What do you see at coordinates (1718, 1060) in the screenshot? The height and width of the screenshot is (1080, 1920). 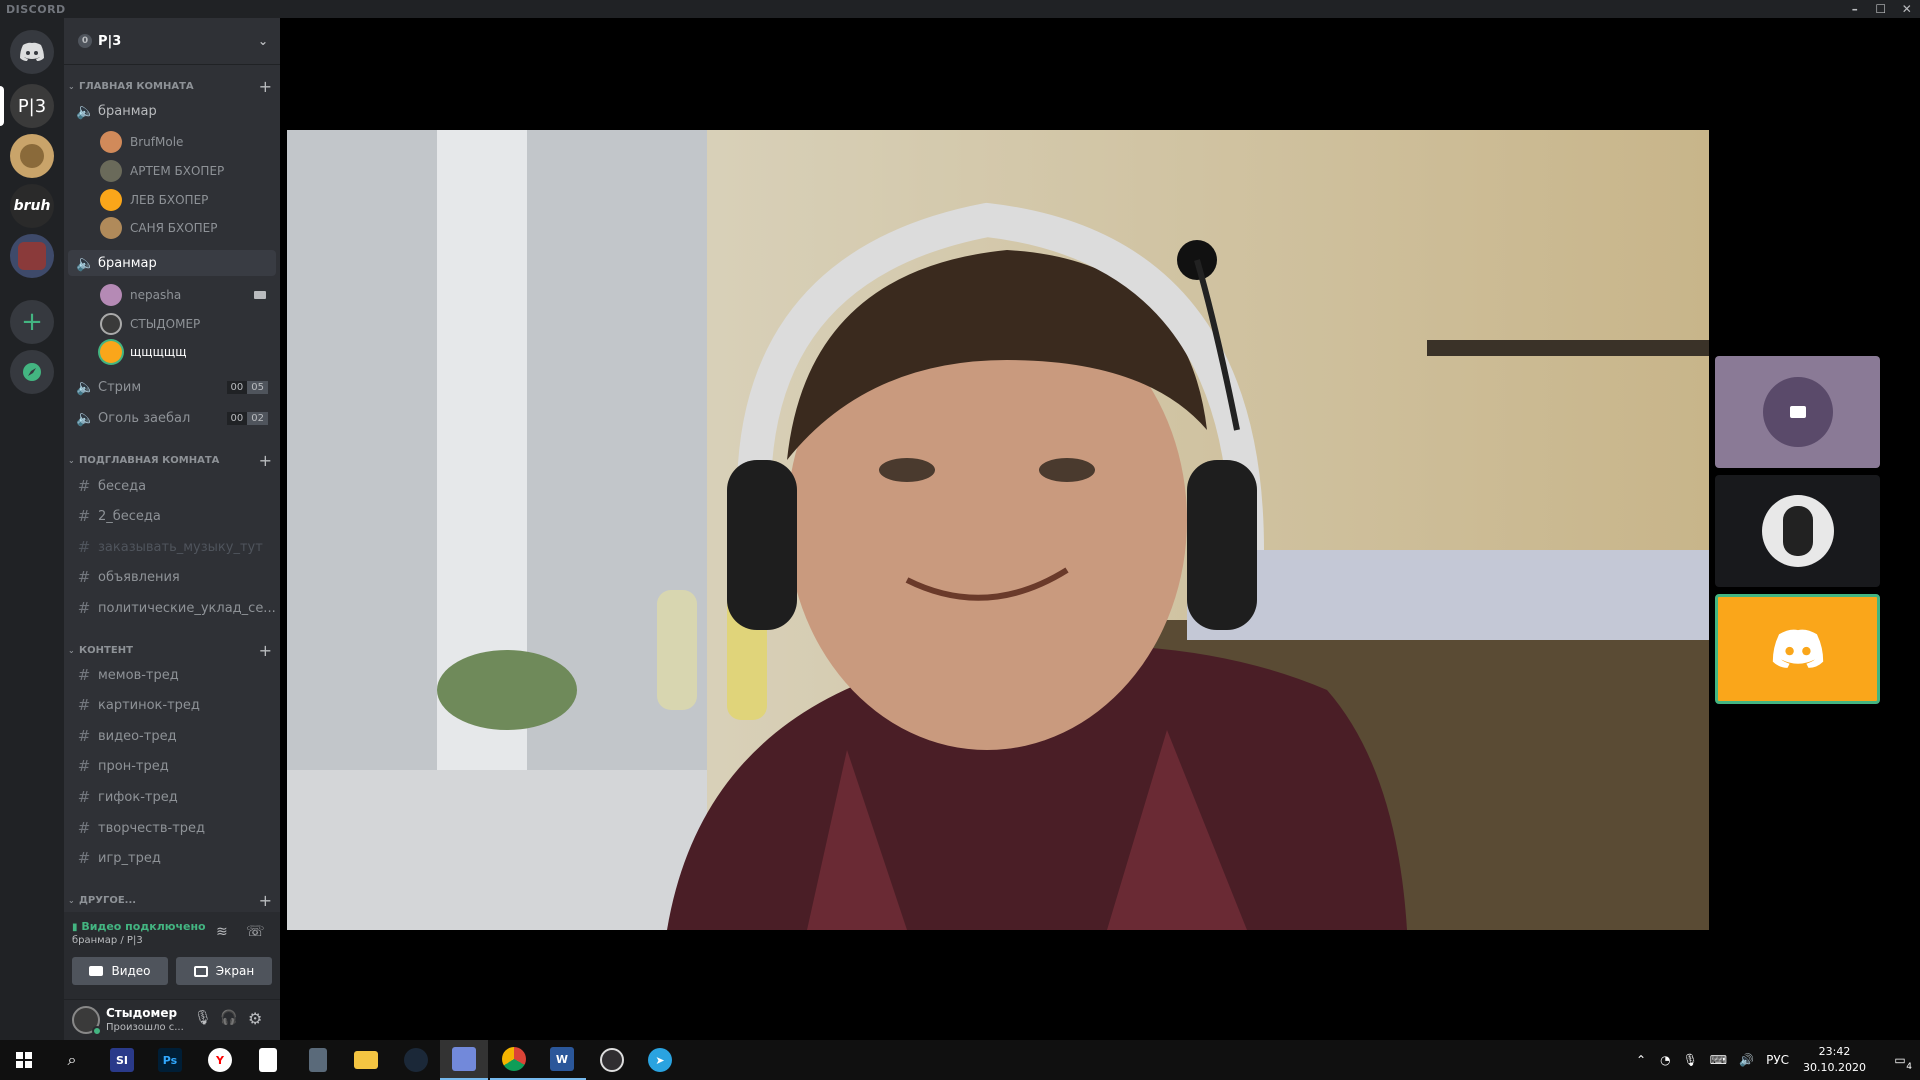 I see `ime-icon: ⌨` at bounding box center [1718, 1060].